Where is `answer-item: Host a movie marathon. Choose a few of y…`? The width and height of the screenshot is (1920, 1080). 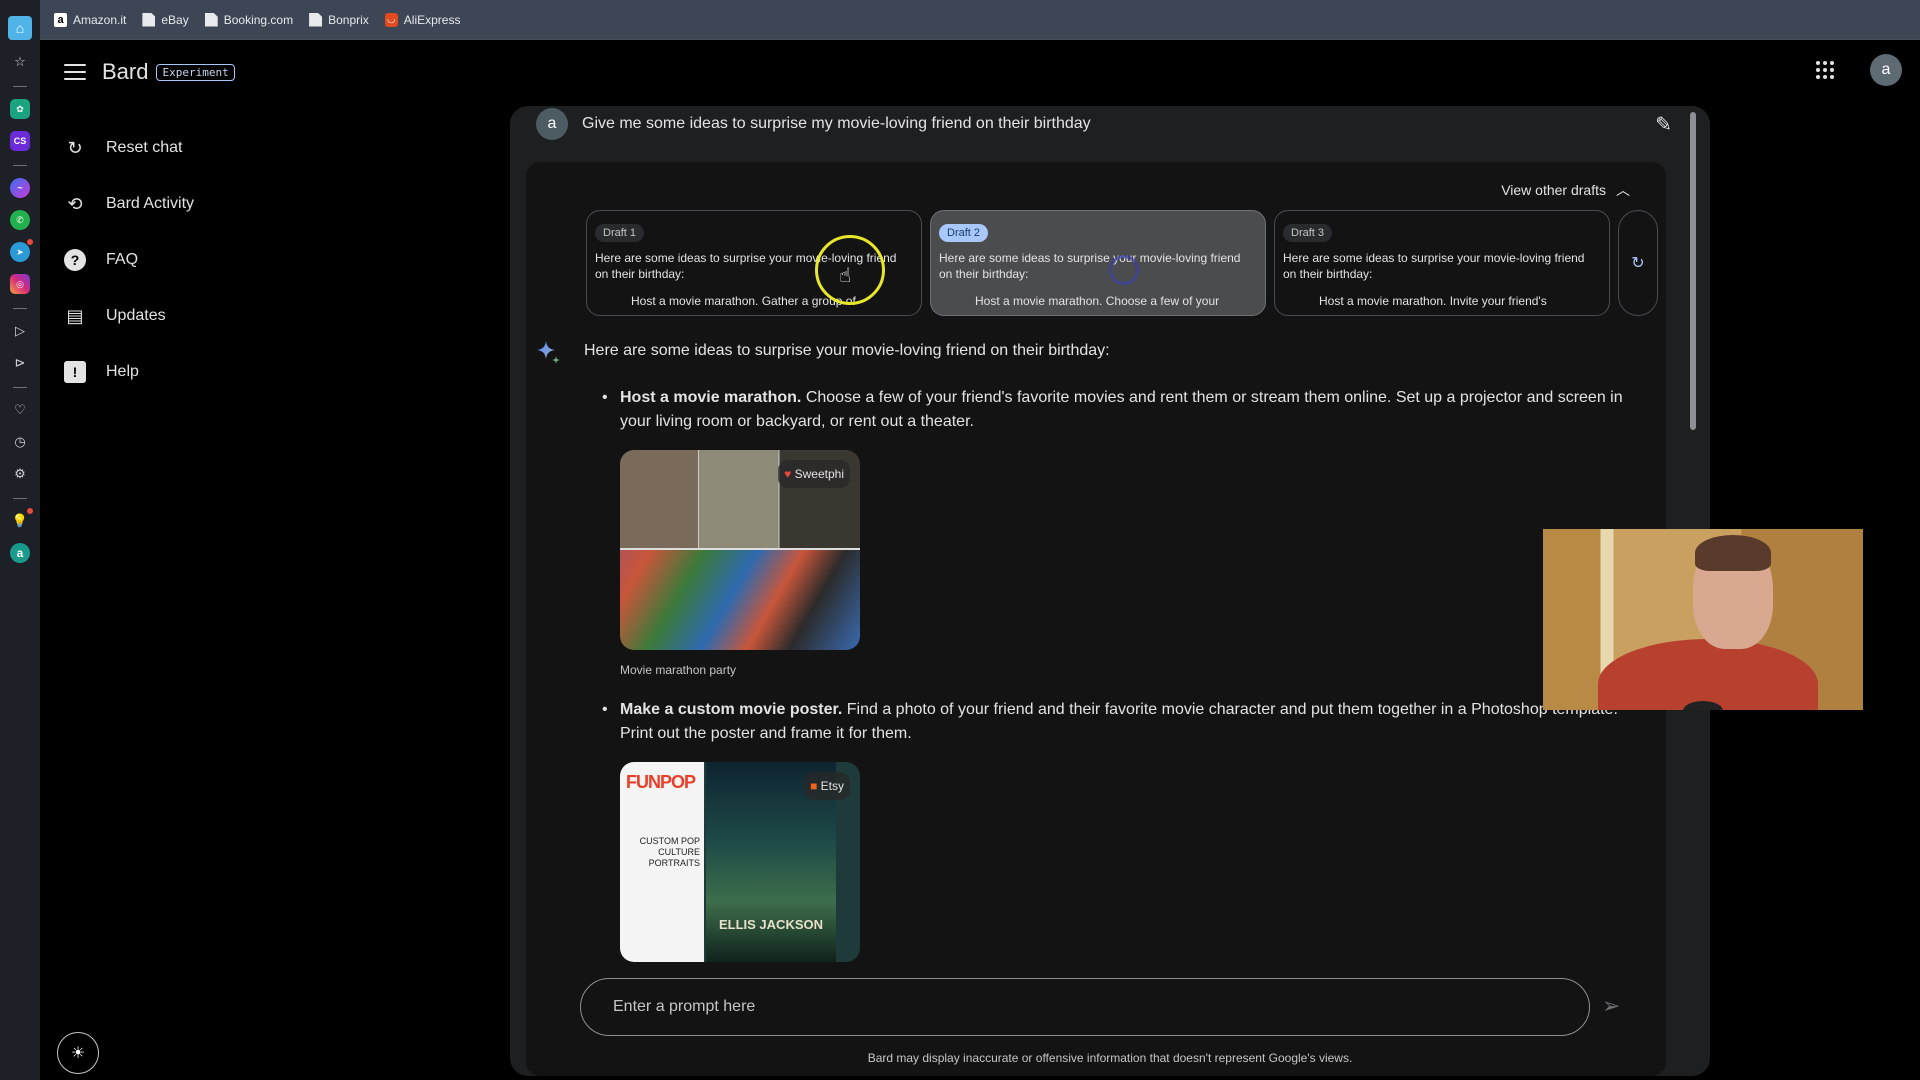 answer-item: Host a movie marathon. Choose a few of y… is located at coordinates (1104, 534).